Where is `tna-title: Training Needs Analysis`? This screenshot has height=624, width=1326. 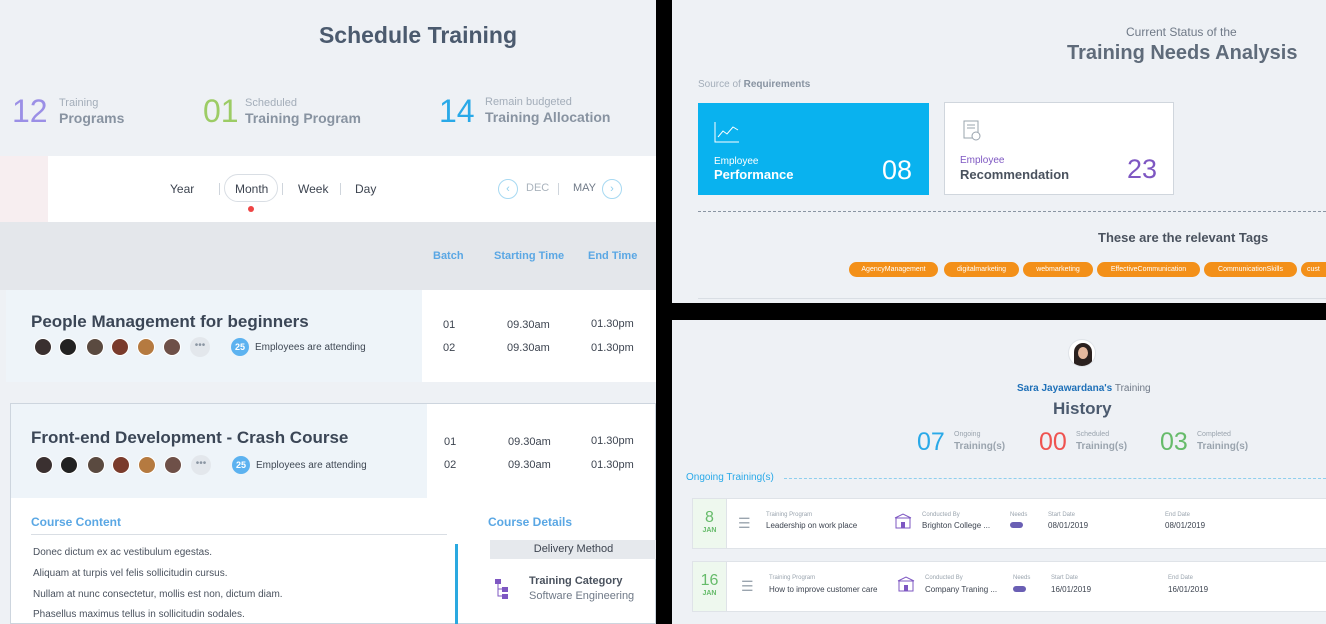
tna-title: Training Needs Analysis is located at coordinates (1182, 53).